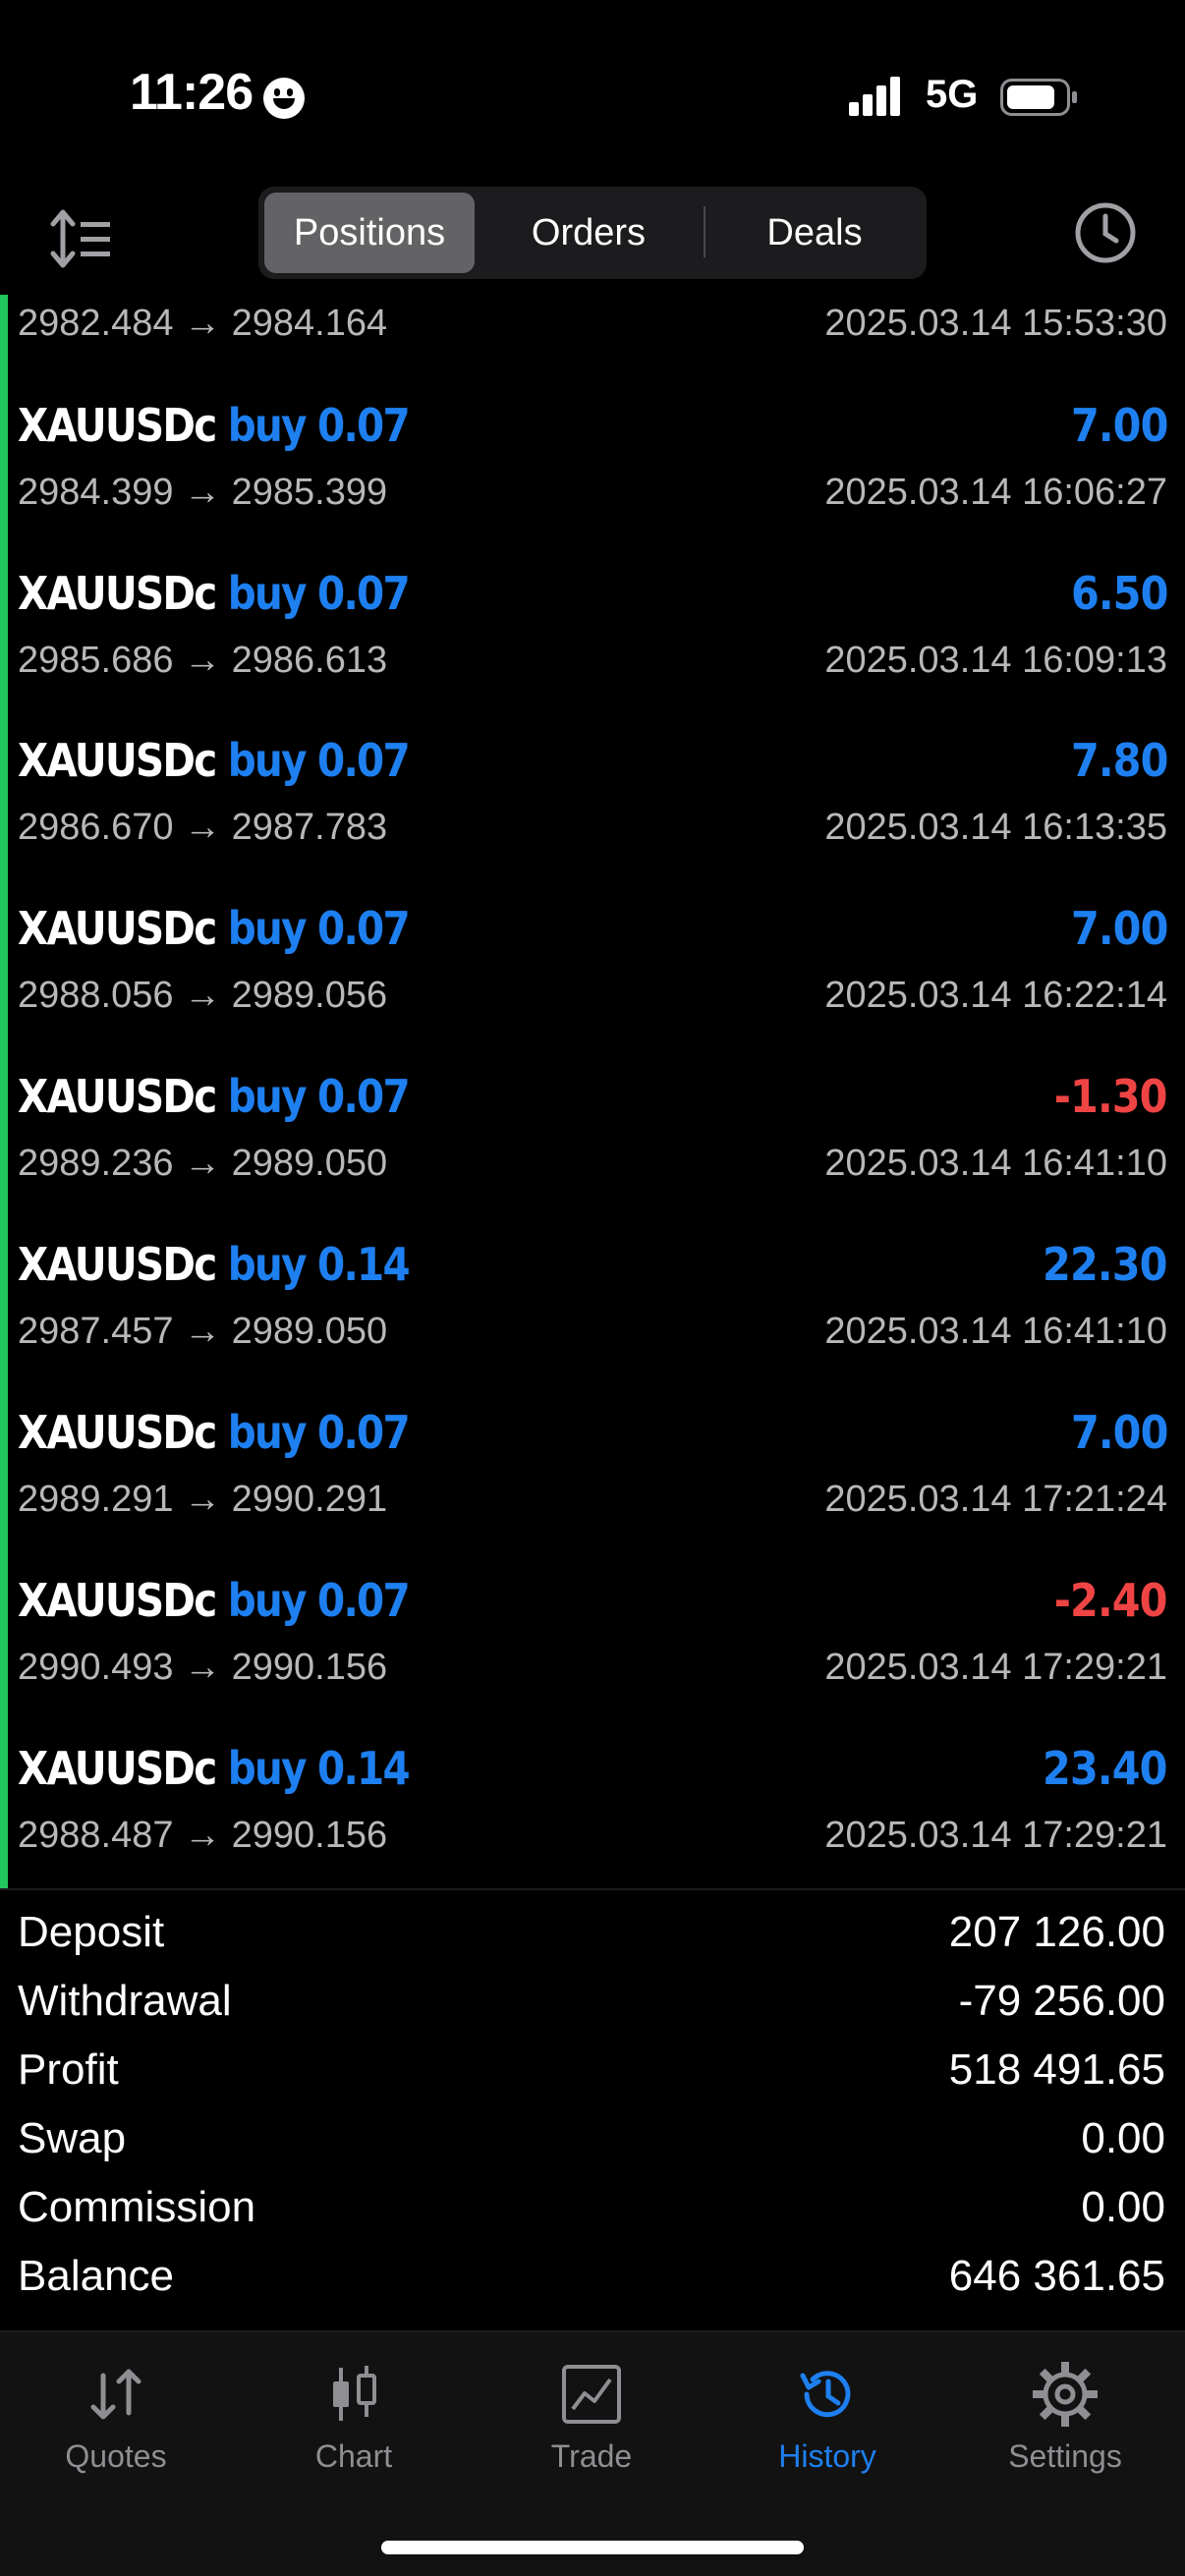 The width and height of the screenshot is (1185, 2576). I want to click on trade-profit: 7.80, so click(1119, 760).